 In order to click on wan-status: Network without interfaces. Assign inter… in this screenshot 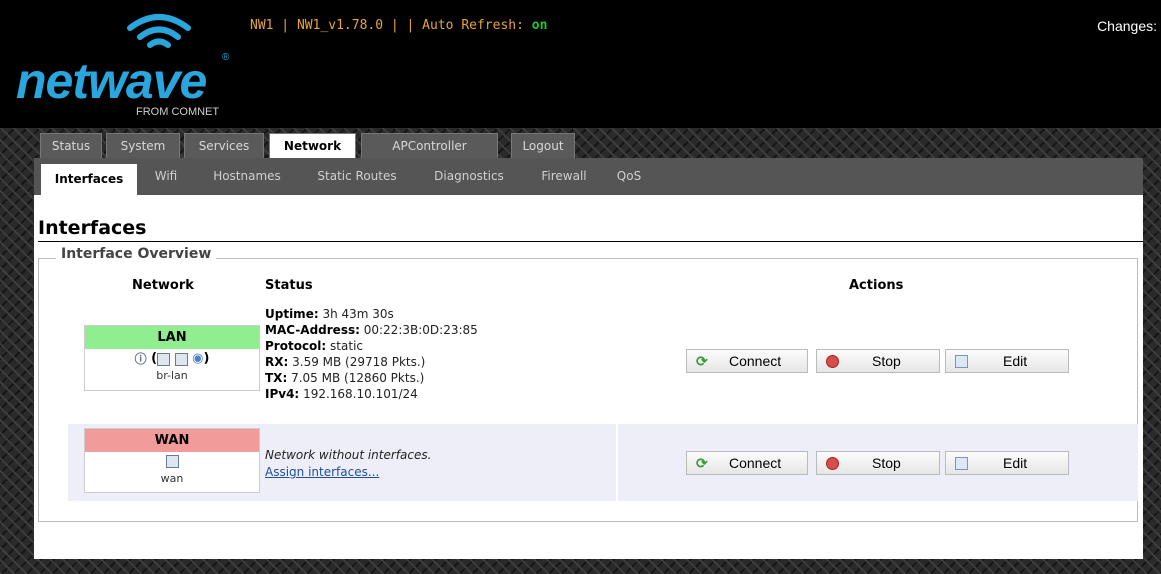, I will do `click(348, 464)`.